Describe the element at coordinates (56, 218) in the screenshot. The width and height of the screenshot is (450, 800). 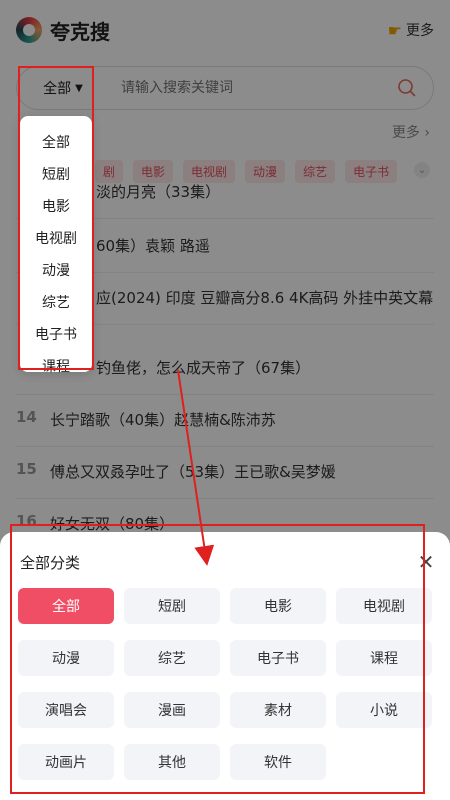
I see `annotation-box-dropdown` at that location.